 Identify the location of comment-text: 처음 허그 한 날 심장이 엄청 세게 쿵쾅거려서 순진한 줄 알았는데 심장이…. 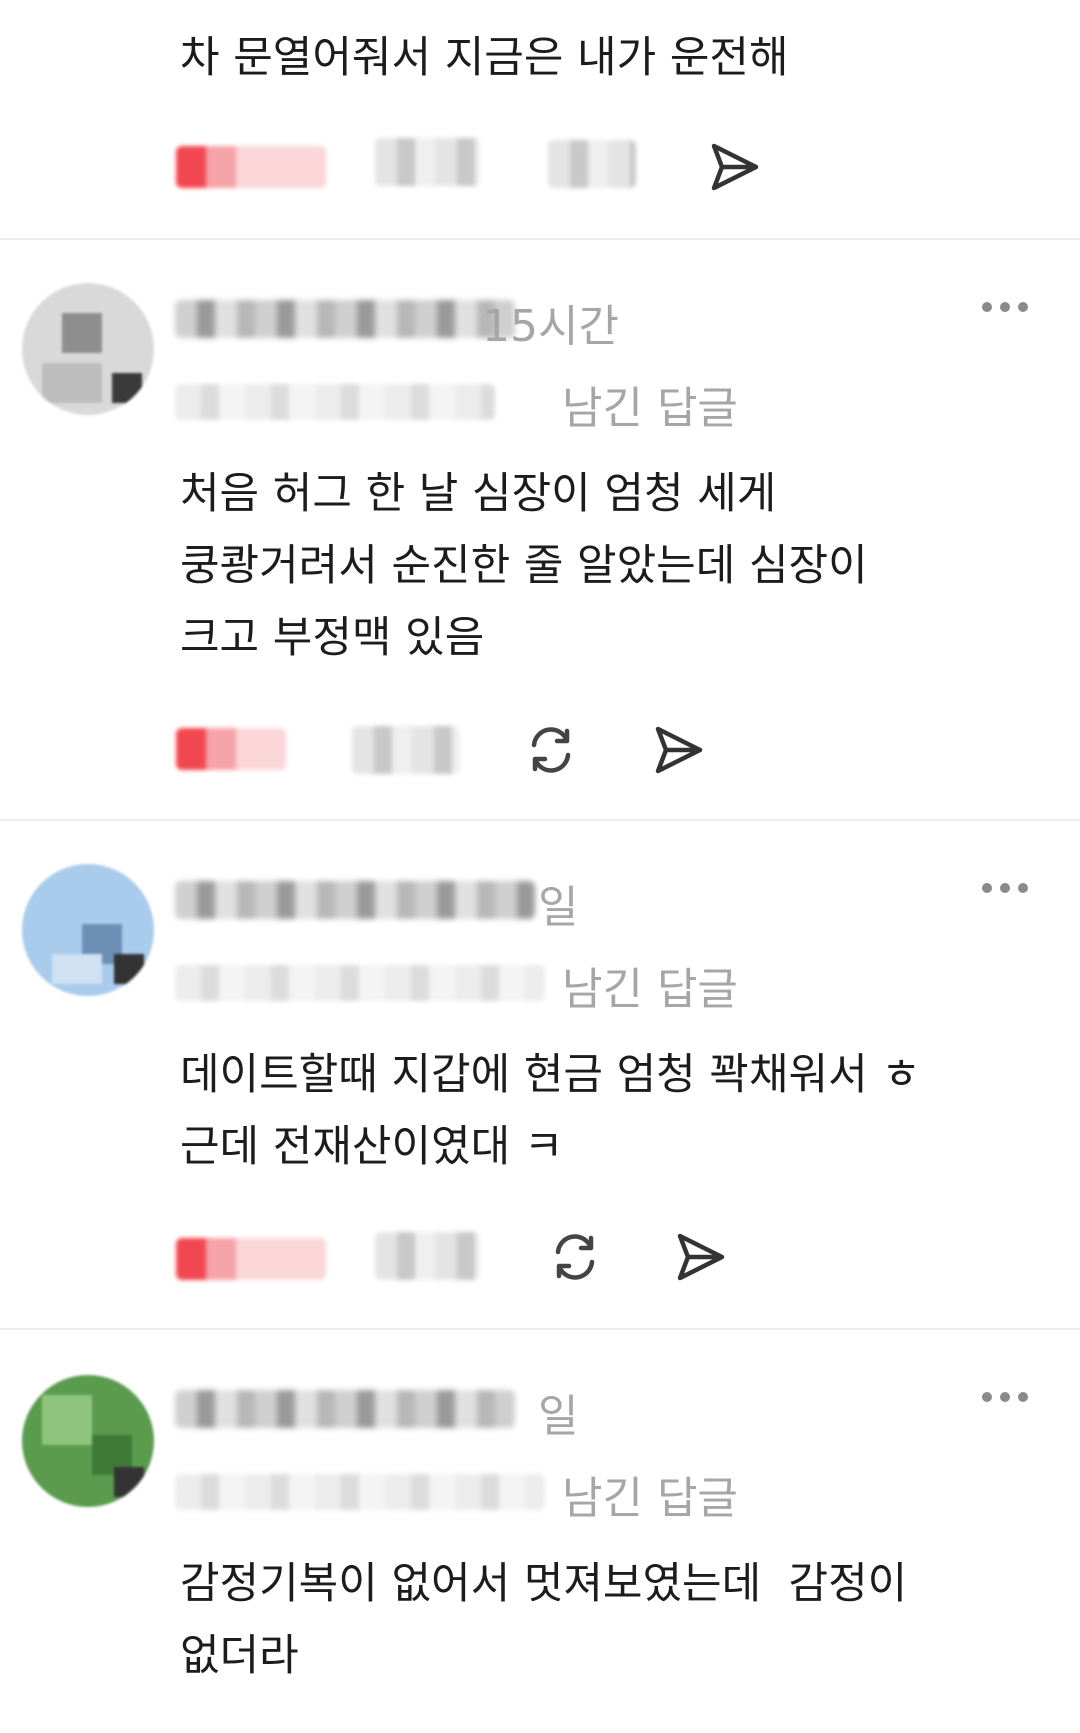
(524, 566).